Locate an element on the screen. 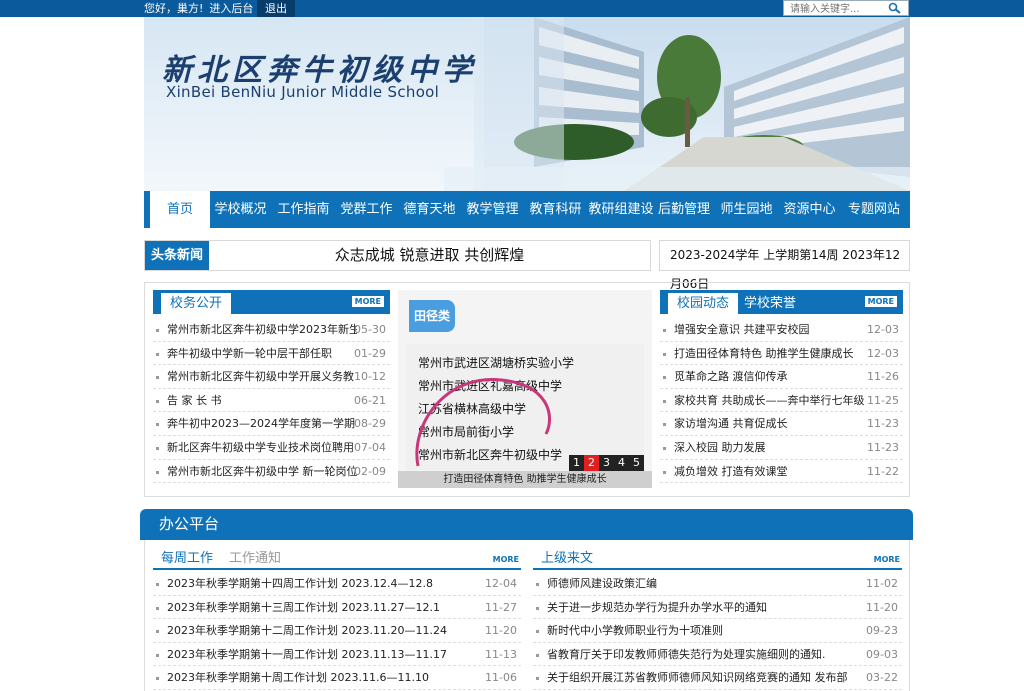 This screenshot has width=1024, height=691. list-item: 家访增沟通 共育促成长 11-23 is located at coordinates (781, 424).